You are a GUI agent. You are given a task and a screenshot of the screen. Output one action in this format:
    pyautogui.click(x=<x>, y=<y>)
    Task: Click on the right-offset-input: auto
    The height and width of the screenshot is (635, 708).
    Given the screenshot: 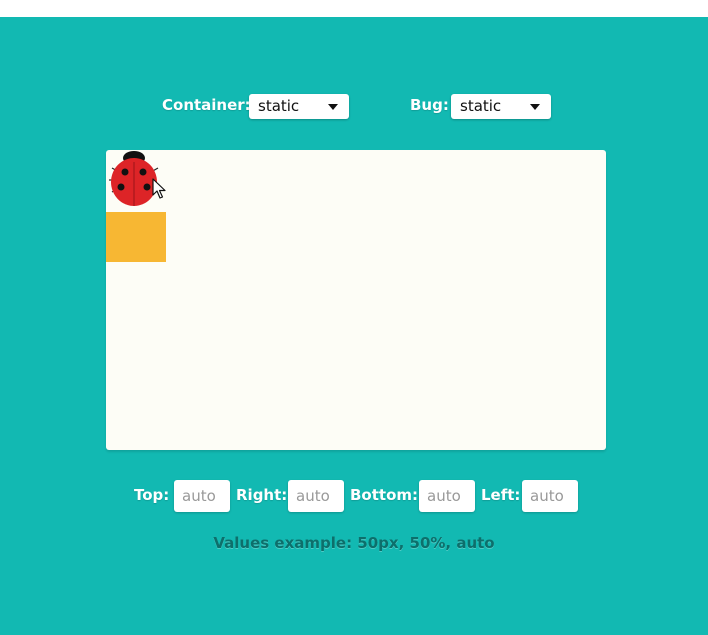 What is the action you would take?
    pyautogui.click(x=316, y=496)
    